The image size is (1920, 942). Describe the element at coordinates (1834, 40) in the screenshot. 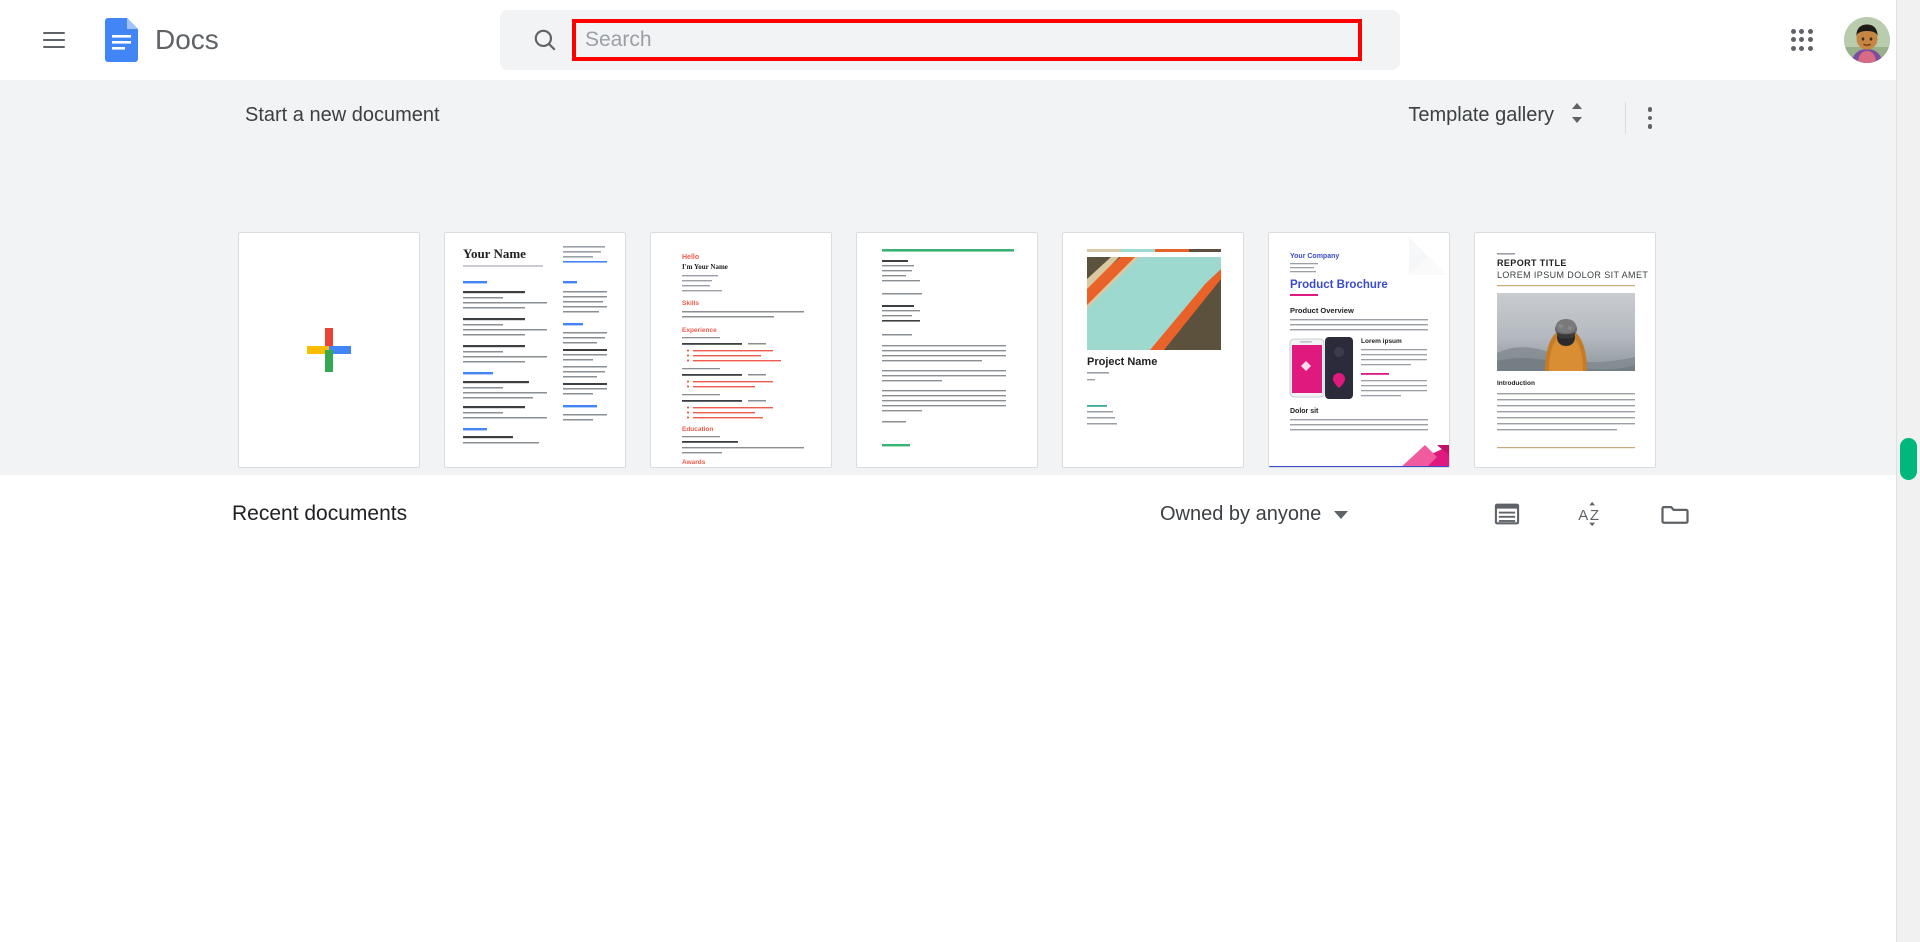

I see `header-right-actions` at that location.